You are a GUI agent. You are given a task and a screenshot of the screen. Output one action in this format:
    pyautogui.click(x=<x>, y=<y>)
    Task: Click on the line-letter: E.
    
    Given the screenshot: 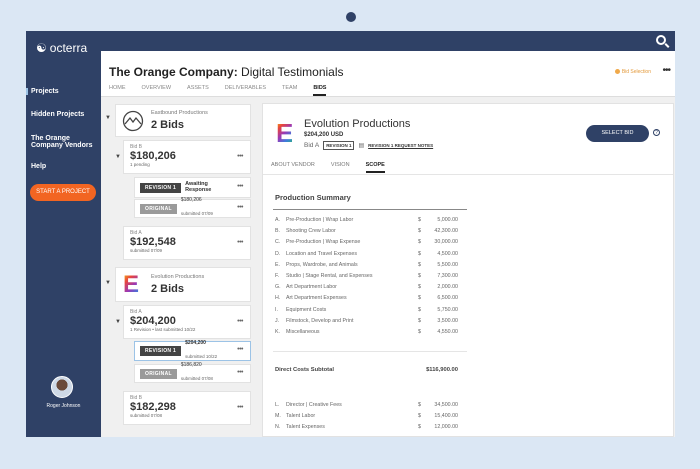 What is the action you would take?
    pyautogui.click(x=278, y=264)
    